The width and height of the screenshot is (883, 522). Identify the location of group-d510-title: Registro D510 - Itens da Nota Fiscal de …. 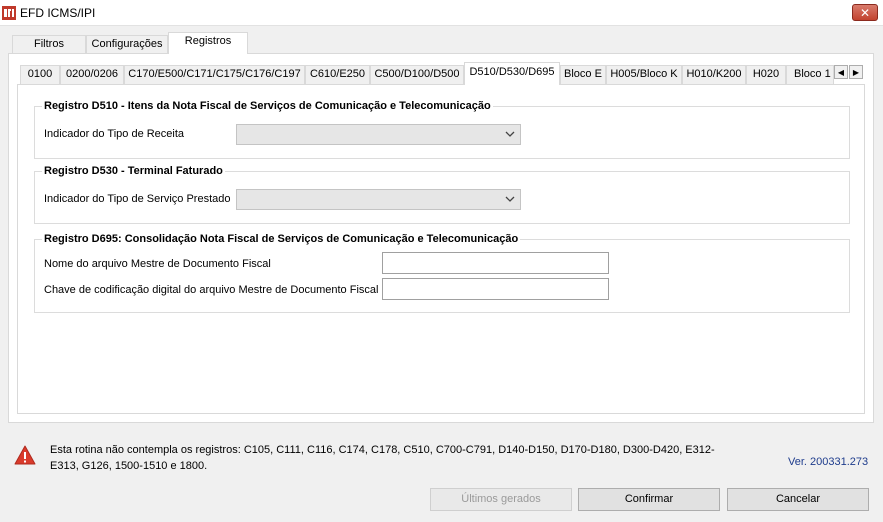
(267, 106).